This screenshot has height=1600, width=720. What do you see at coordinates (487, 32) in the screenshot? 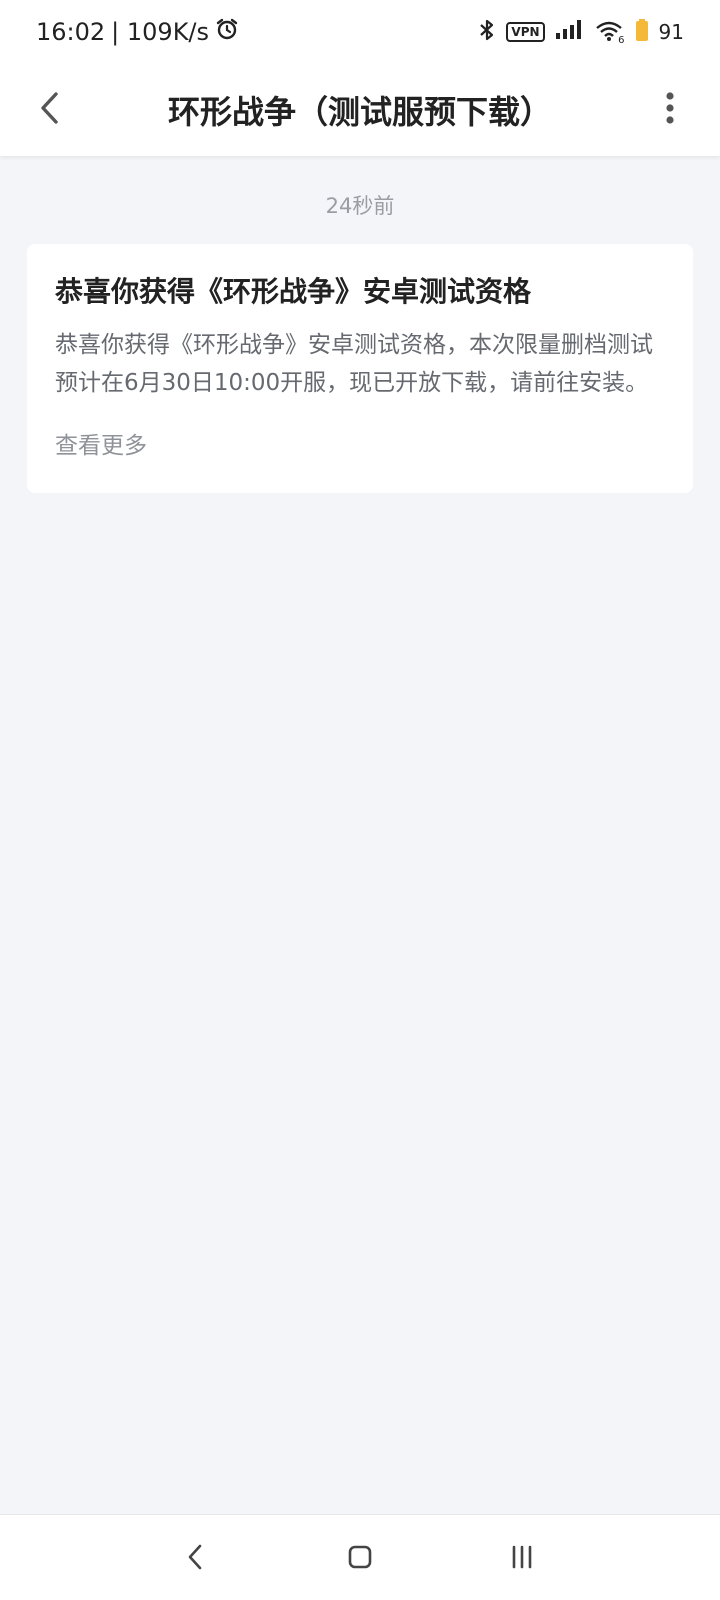
I see `bluetooth-icon` at bounding box center [487, 32].